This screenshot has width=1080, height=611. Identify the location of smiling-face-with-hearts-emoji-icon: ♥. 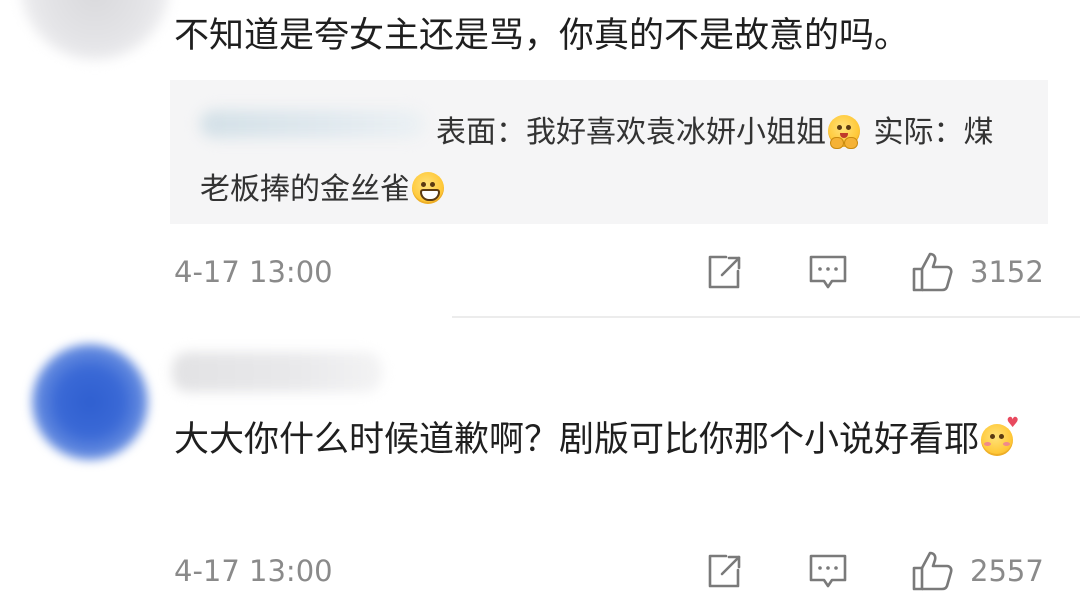
(1000, 436).